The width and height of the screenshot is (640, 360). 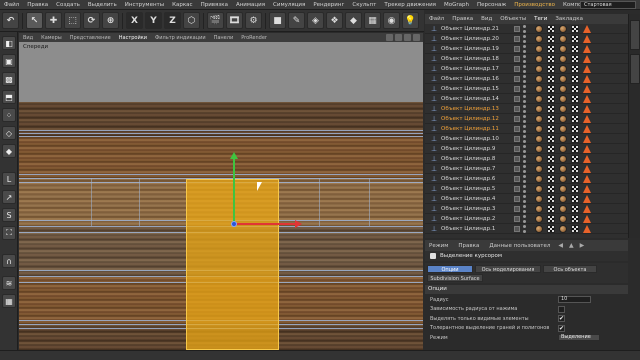 What do you see at coordinates (315, 20) in the screenshot?
I see `subdivision-icon: ◈` at bounding box center [315, 20].